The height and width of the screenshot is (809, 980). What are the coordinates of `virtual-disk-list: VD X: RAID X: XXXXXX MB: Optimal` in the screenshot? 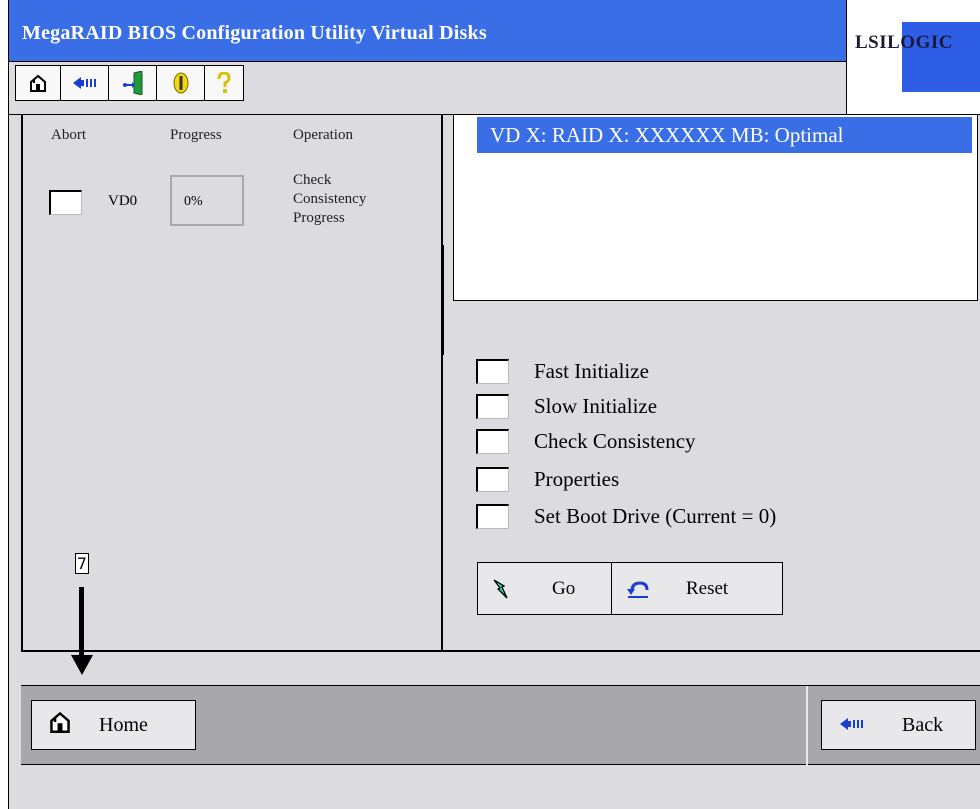 It's located at (715, 208).